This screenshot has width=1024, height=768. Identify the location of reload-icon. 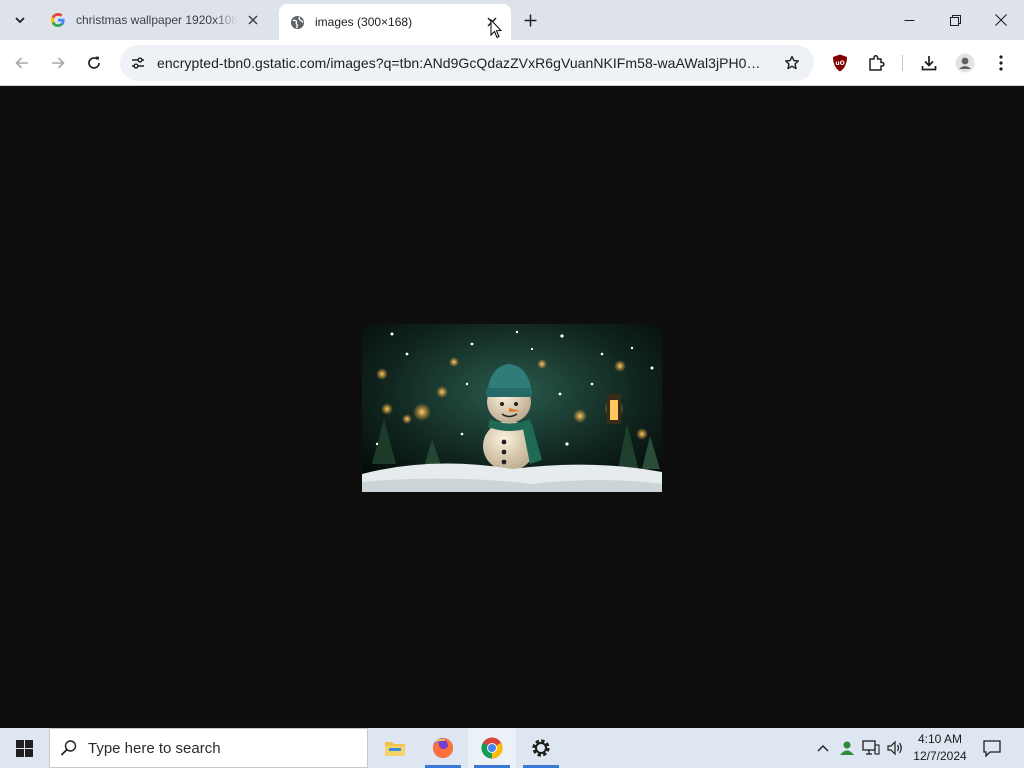
(94, 62).